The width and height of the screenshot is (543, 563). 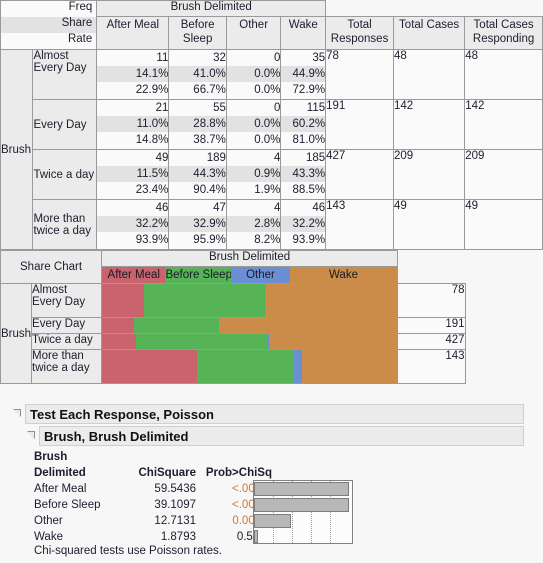 What do you see at coordinates (503, 174) in the screenshot?
I see `cell-total-cases-responding: 209` at bounding box center [503, 174].